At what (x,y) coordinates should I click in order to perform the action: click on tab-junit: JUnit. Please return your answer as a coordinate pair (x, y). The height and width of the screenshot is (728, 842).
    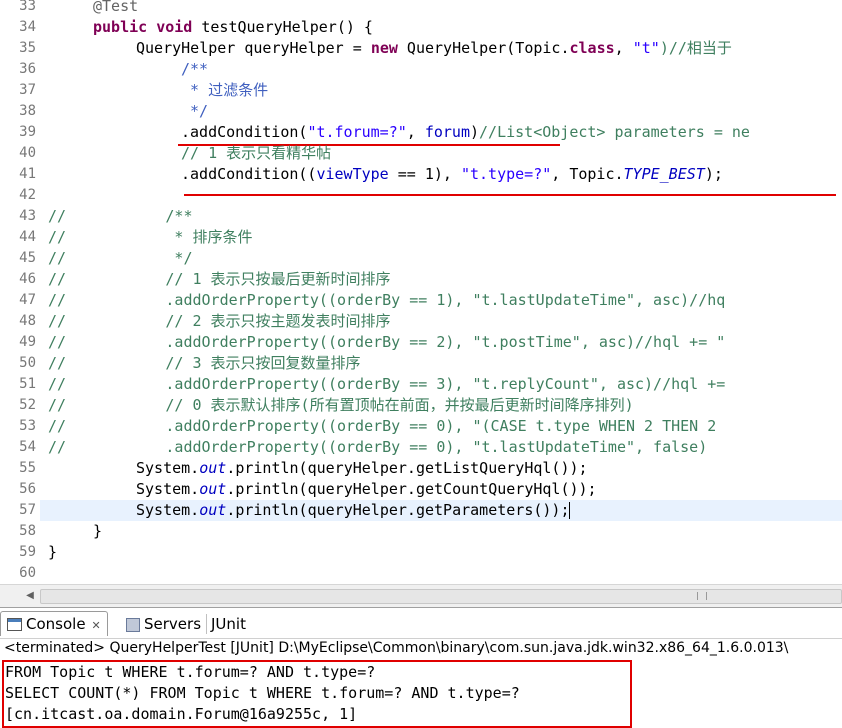
    Looking at the image, I should click on (228, 624).